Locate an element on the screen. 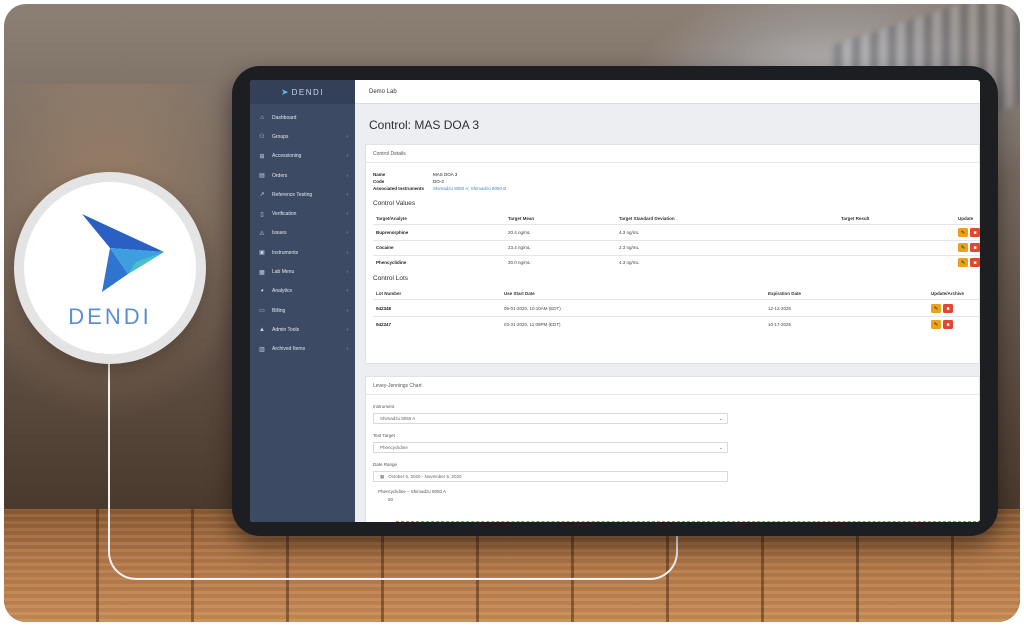 The image size is (1024, 626). sidebar-item-groups: ⚇ Groups › is located at coordinates (302, 136).